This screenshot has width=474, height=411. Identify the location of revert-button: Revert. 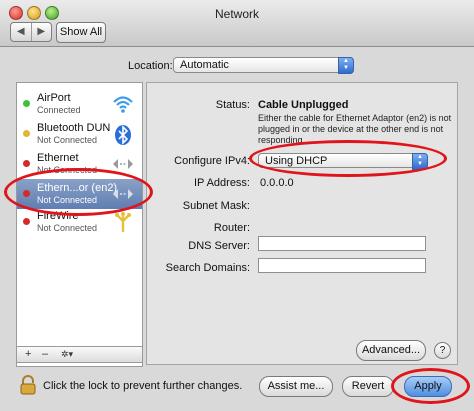
(368, 386).